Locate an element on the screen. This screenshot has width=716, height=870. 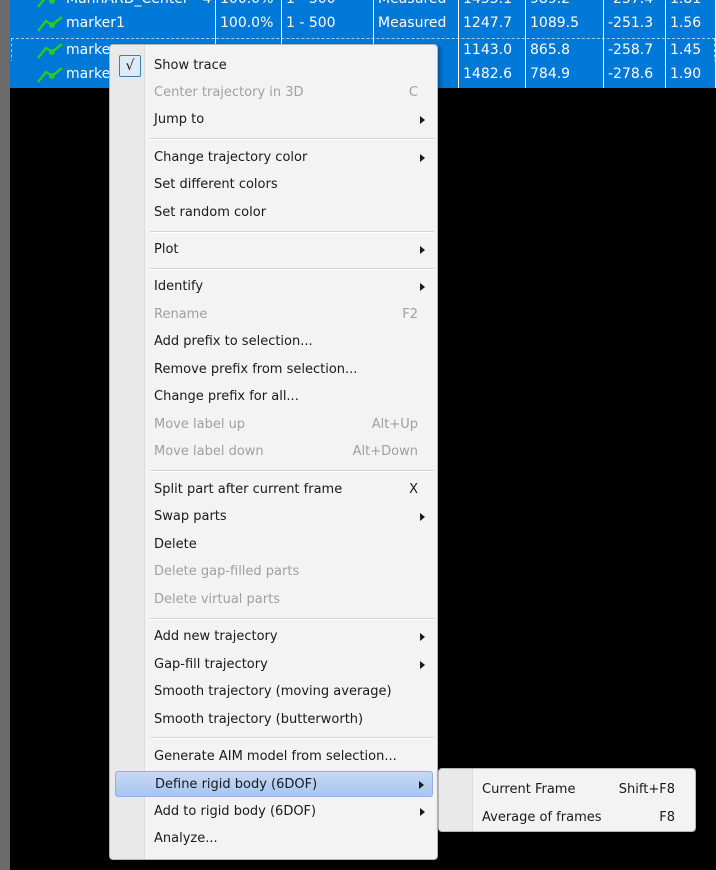
frame-range: 1 - 500 is located at coordinates (328, 23).